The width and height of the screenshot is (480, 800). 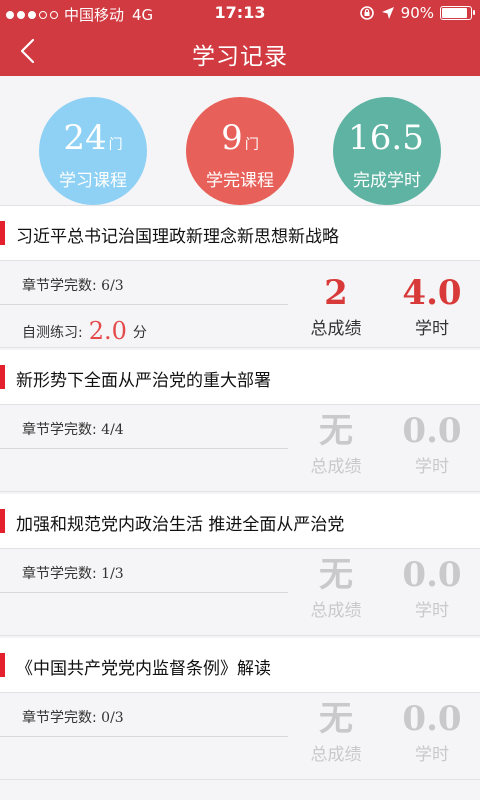 I want to click on status-bar: 中国移动 4G 17:13 90%, so click(x=240, y=13).